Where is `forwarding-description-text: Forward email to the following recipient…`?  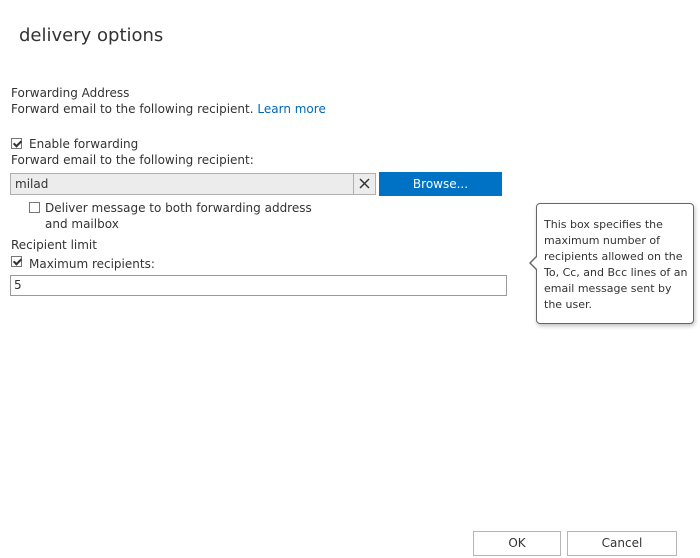
forwarding-description-text: Forward email to the following recipient… is located at coordinates (132, 109).